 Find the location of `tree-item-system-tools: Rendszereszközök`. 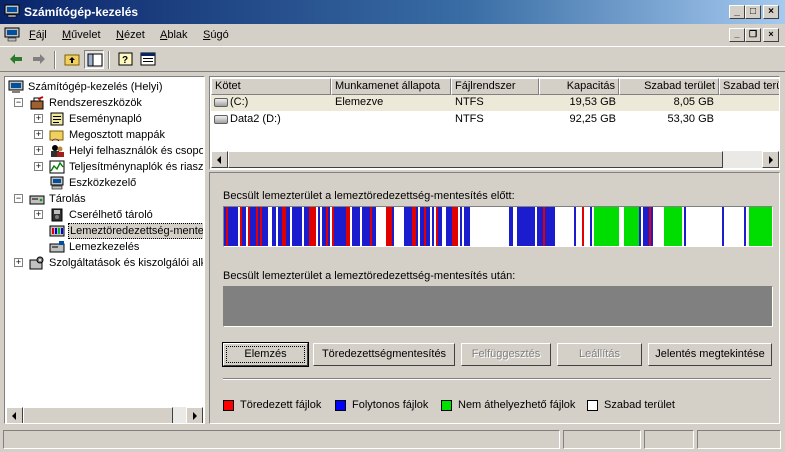

tree-item-system-tools: Rendszereszközök is located at coordinates (116, 103).